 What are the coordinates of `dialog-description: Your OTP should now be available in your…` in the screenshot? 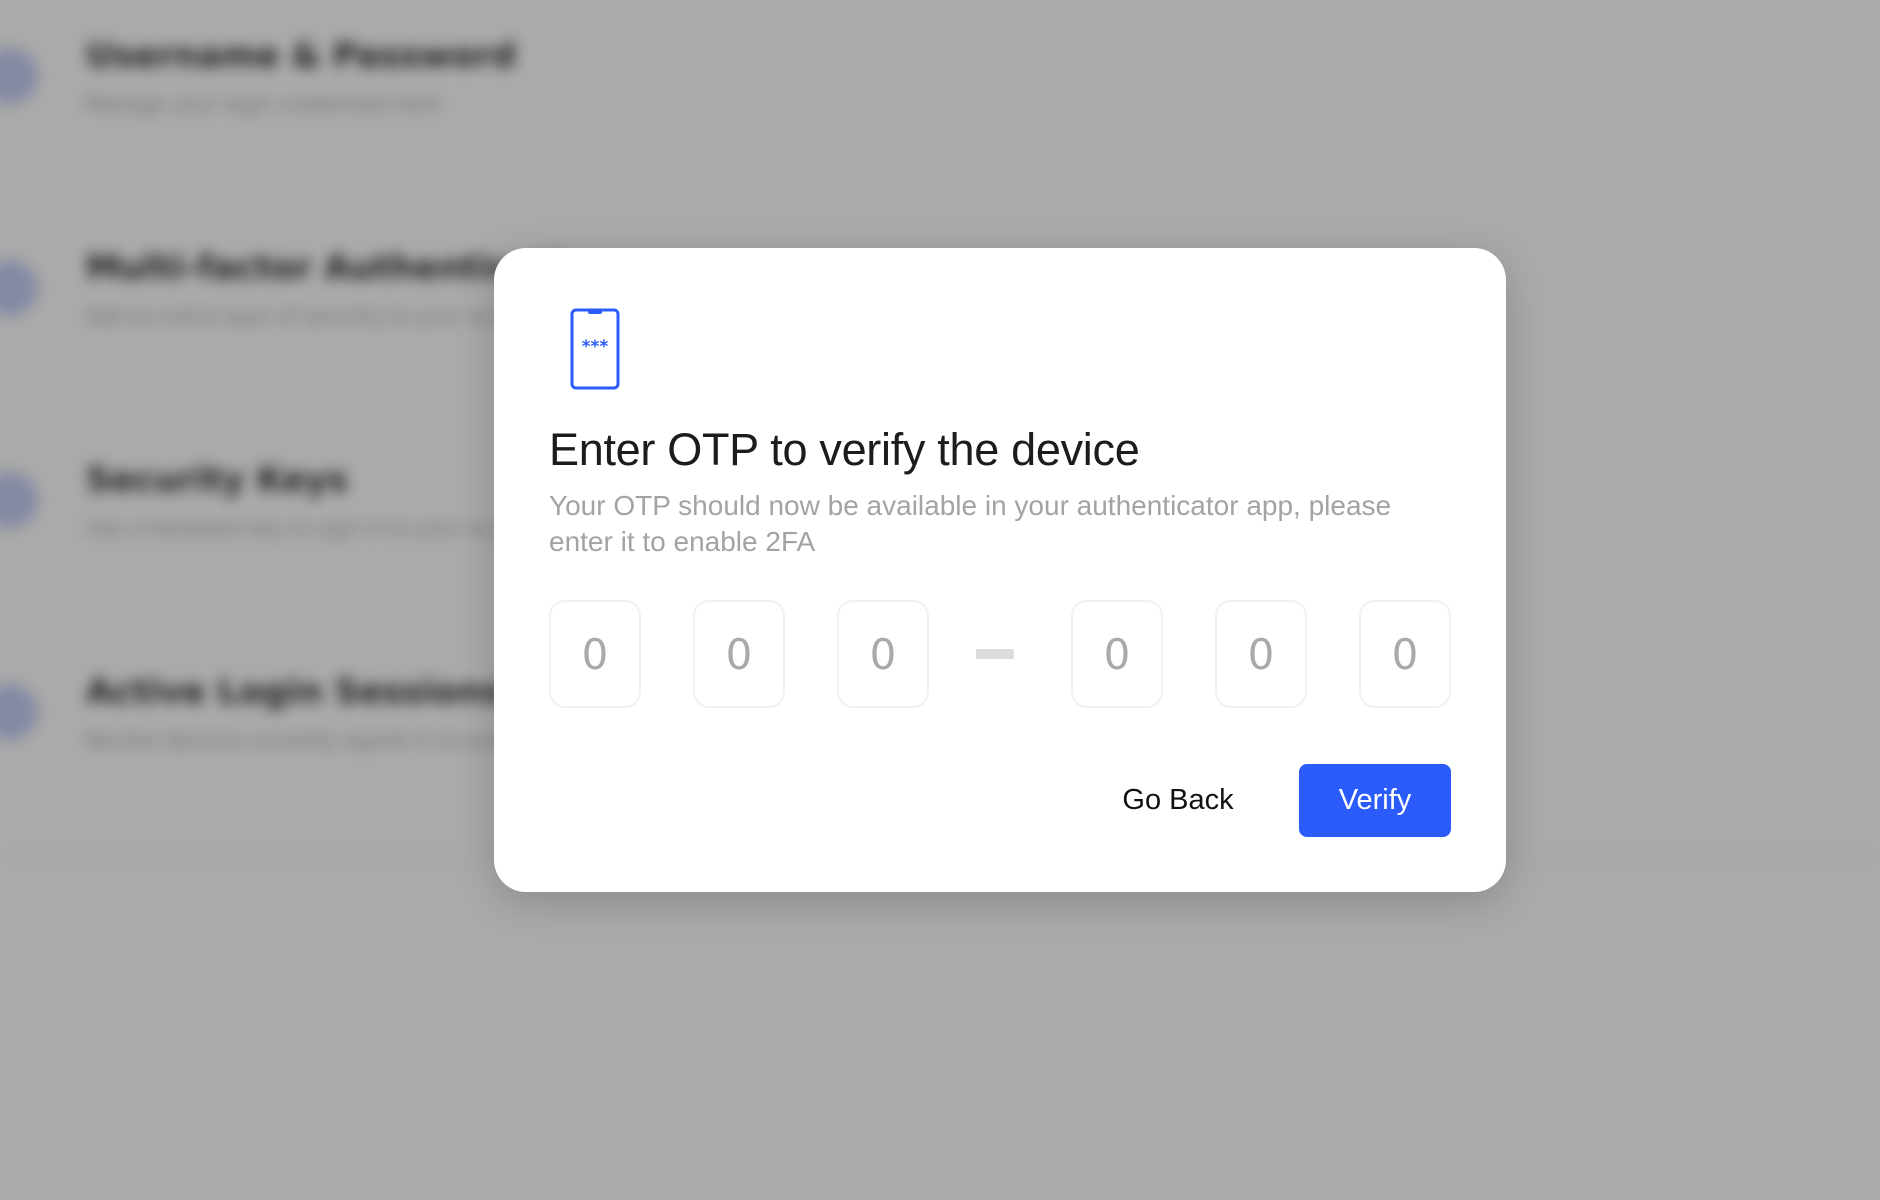 It's located at (970, 523).